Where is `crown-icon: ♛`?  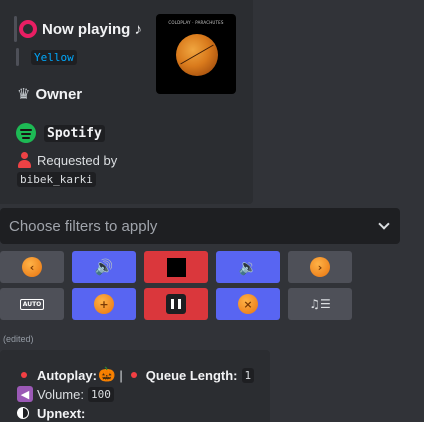
crown-icon: ♛ is located at coordinates (24, 94).